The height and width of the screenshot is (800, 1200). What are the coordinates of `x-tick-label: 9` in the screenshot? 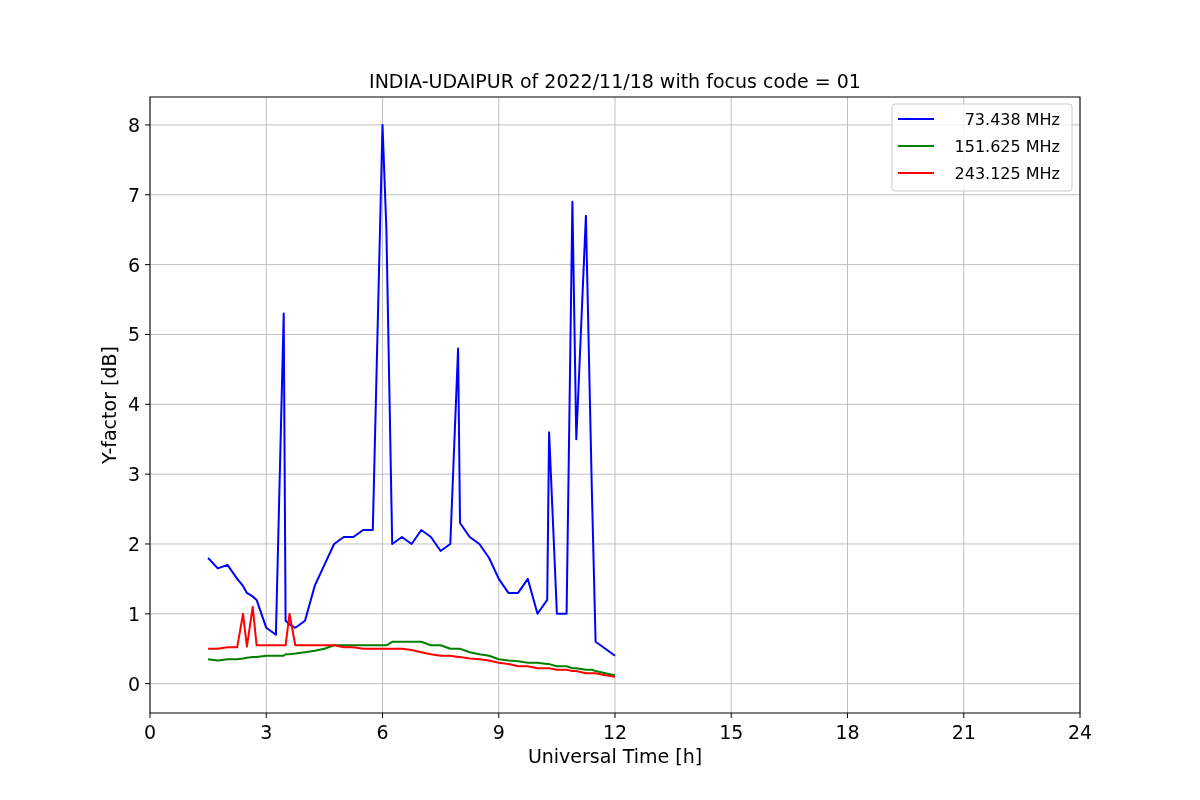 It's located at (498, 732).